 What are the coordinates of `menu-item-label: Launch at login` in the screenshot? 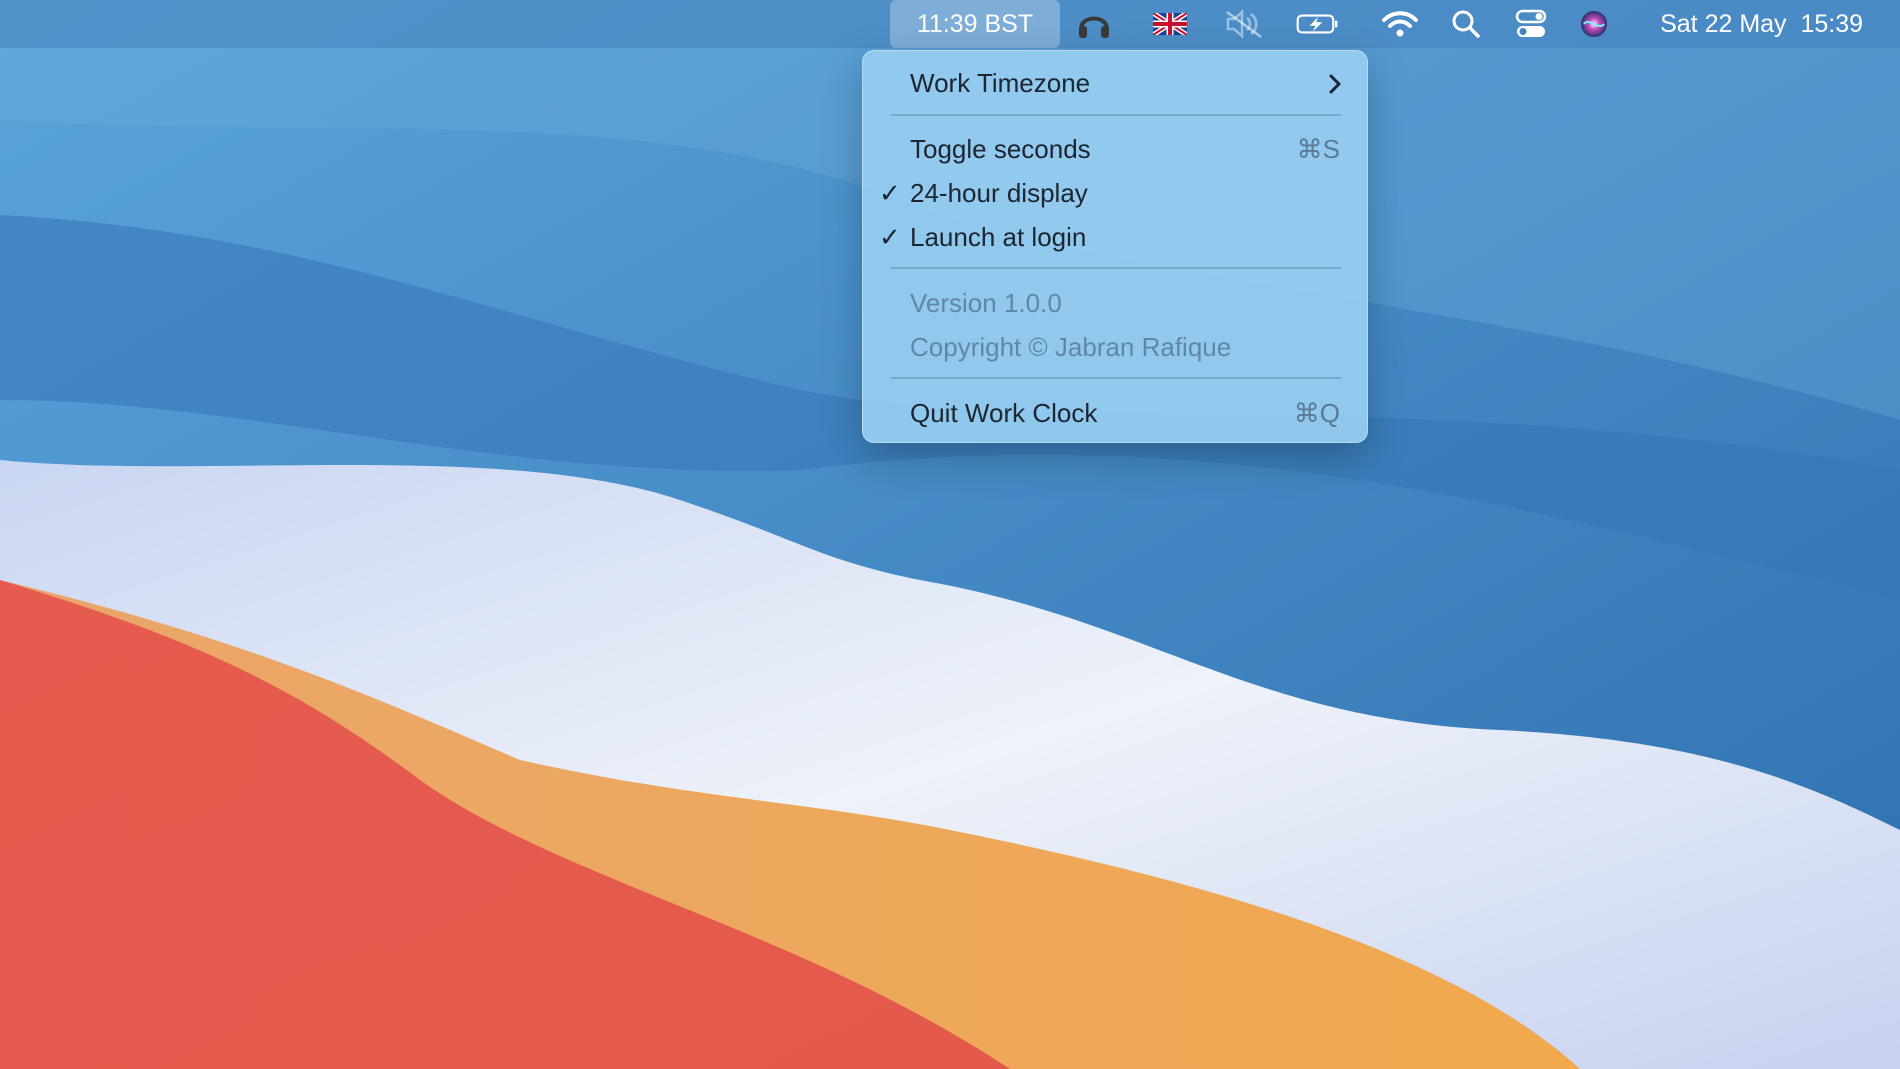 It's located at (998, 237).